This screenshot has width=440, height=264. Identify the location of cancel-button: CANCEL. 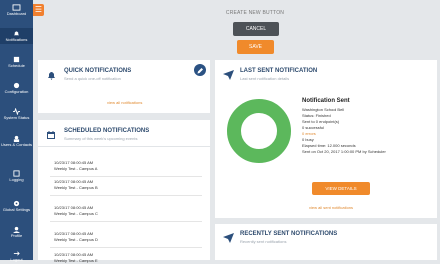
(256, 29).